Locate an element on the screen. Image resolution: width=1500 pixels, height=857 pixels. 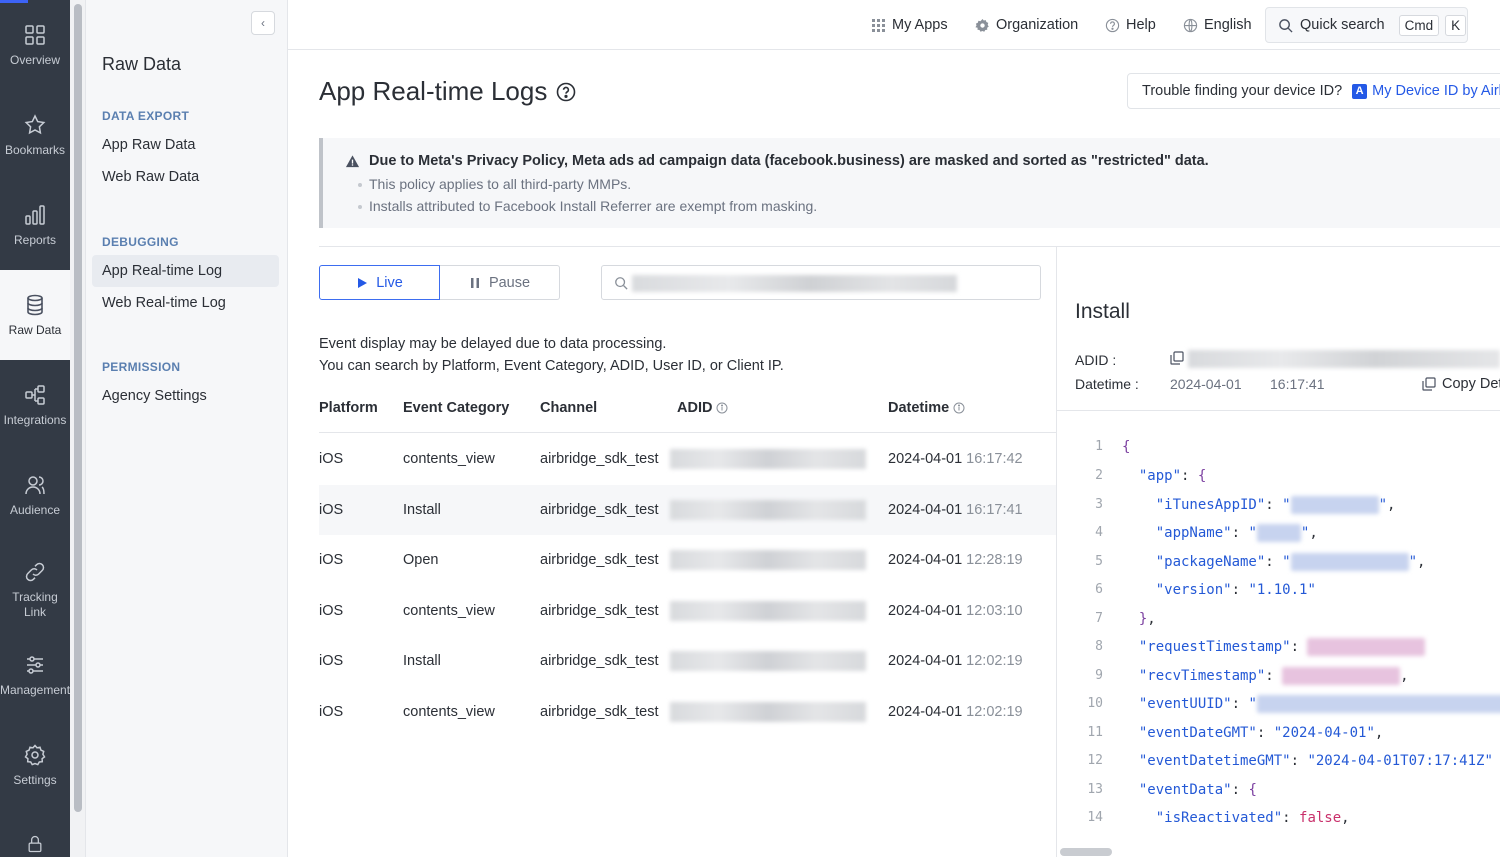
page-title-text: App Real-time Logs is located at coordinates (433, 91).